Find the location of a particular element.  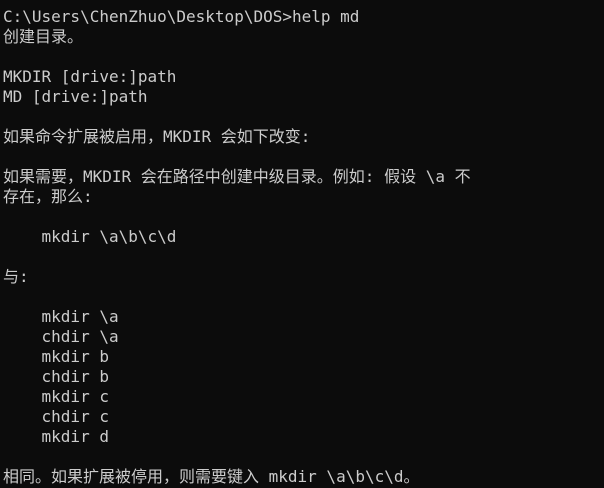

output-line: 如果命令扩展被启用，MKDIR 会如下改变: is located at coordinates (157, 136).